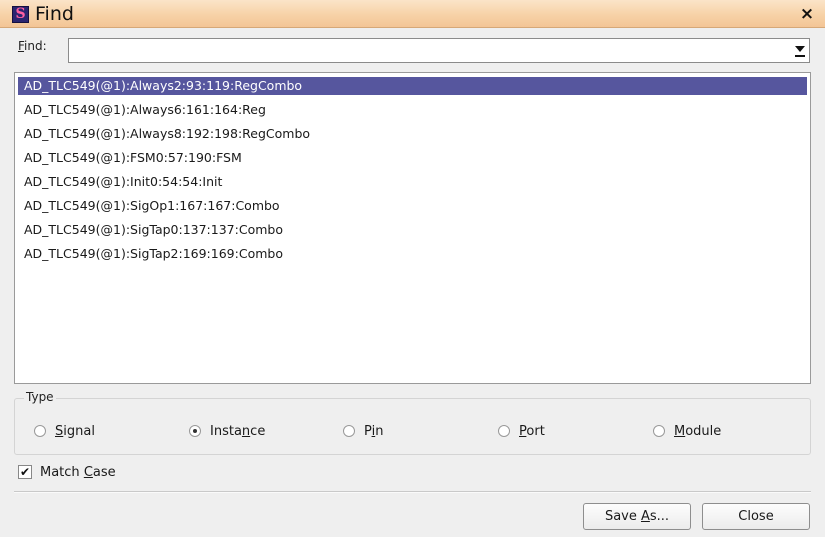 The height and width of the screenshot is (537, 825). Describe the element at coordinates (412, 254) in the screenshot. I see `result-item: AD_TLC549(@1):SigTap2:169:169:Combo` at that location.